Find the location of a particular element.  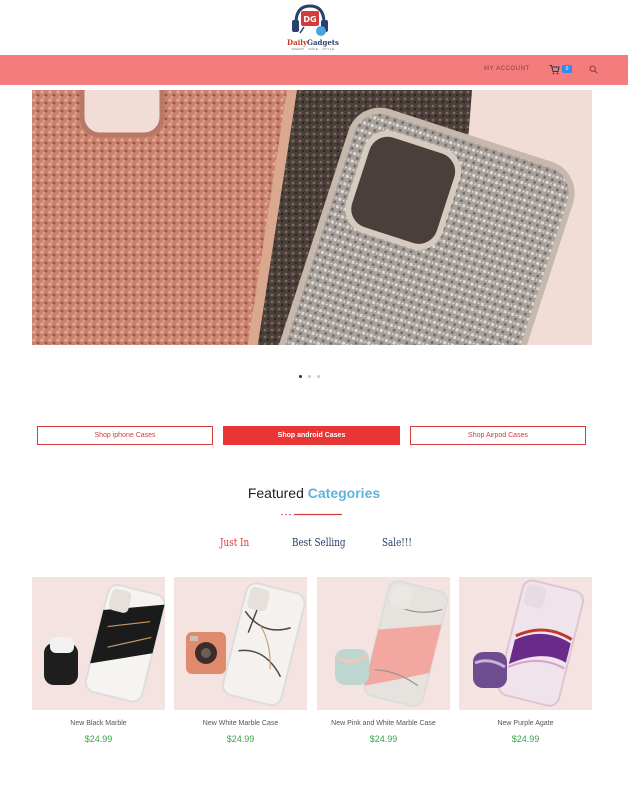

tab-best-selling: Best Selling is located at coordinates (319, 542).